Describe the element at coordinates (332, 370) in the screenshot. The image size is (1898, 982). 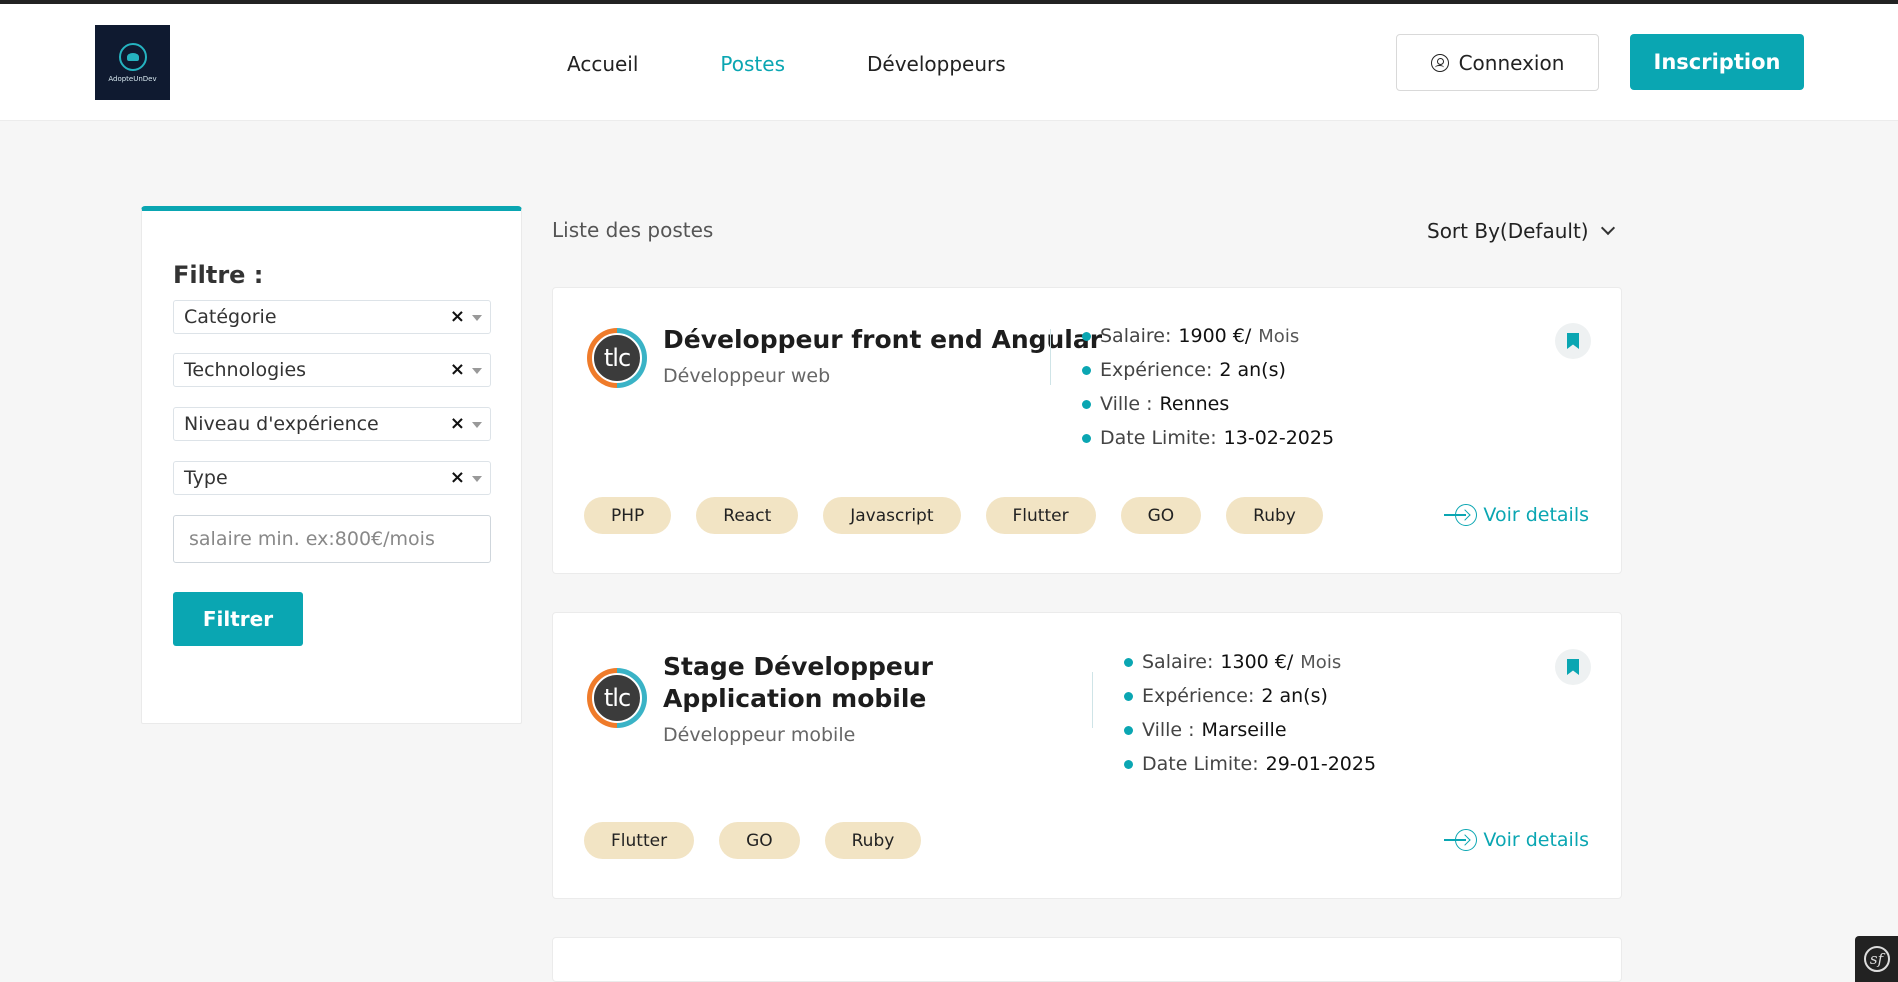
I see `technologies-select: Technologies ×` at that location.